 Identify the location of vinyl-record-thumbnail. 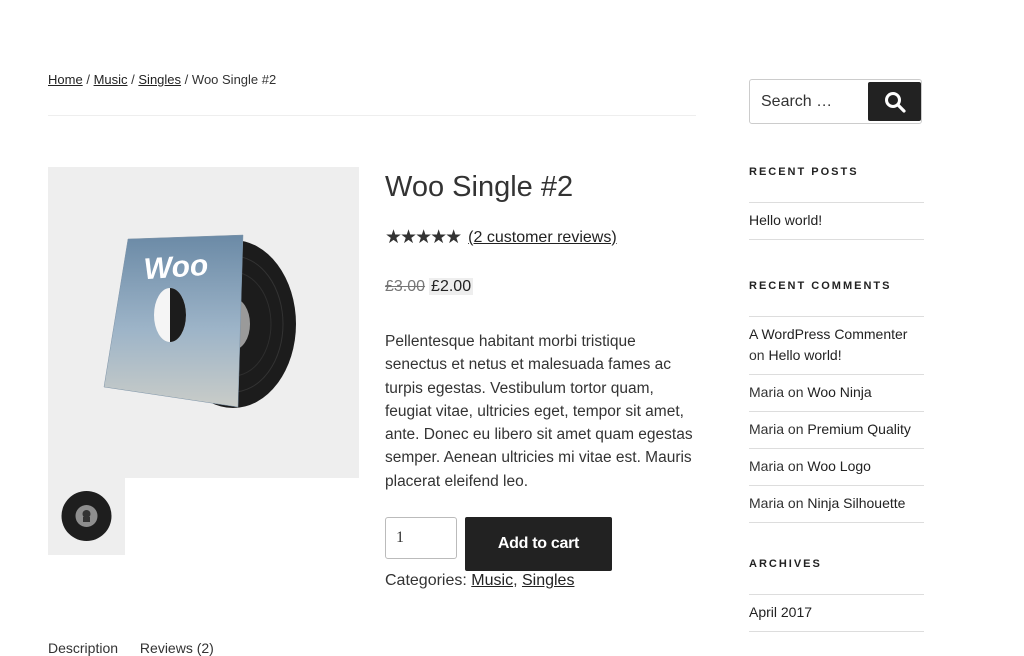
(86, 516).